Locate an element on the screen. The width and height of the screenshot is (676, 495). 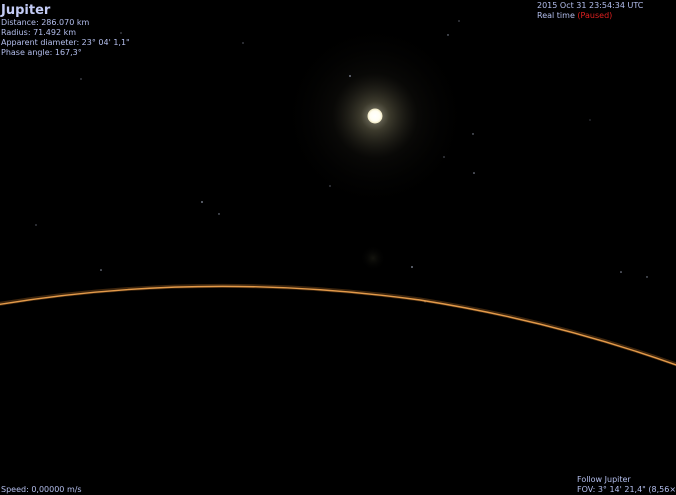
speed-panel: Speed: 0,00000 m/s is located at coordinates (41, 490).